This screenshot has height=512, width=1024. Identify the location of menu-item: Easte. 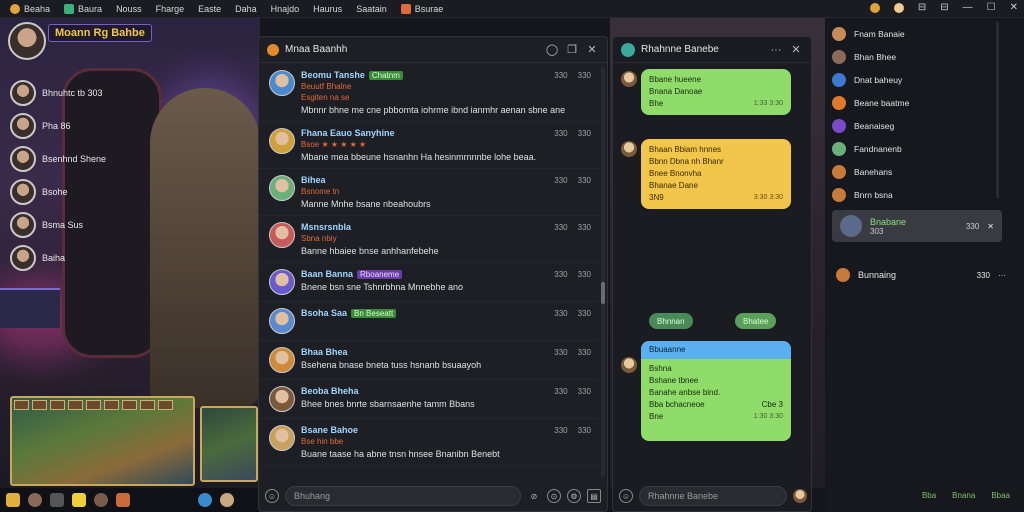
(209, 9).